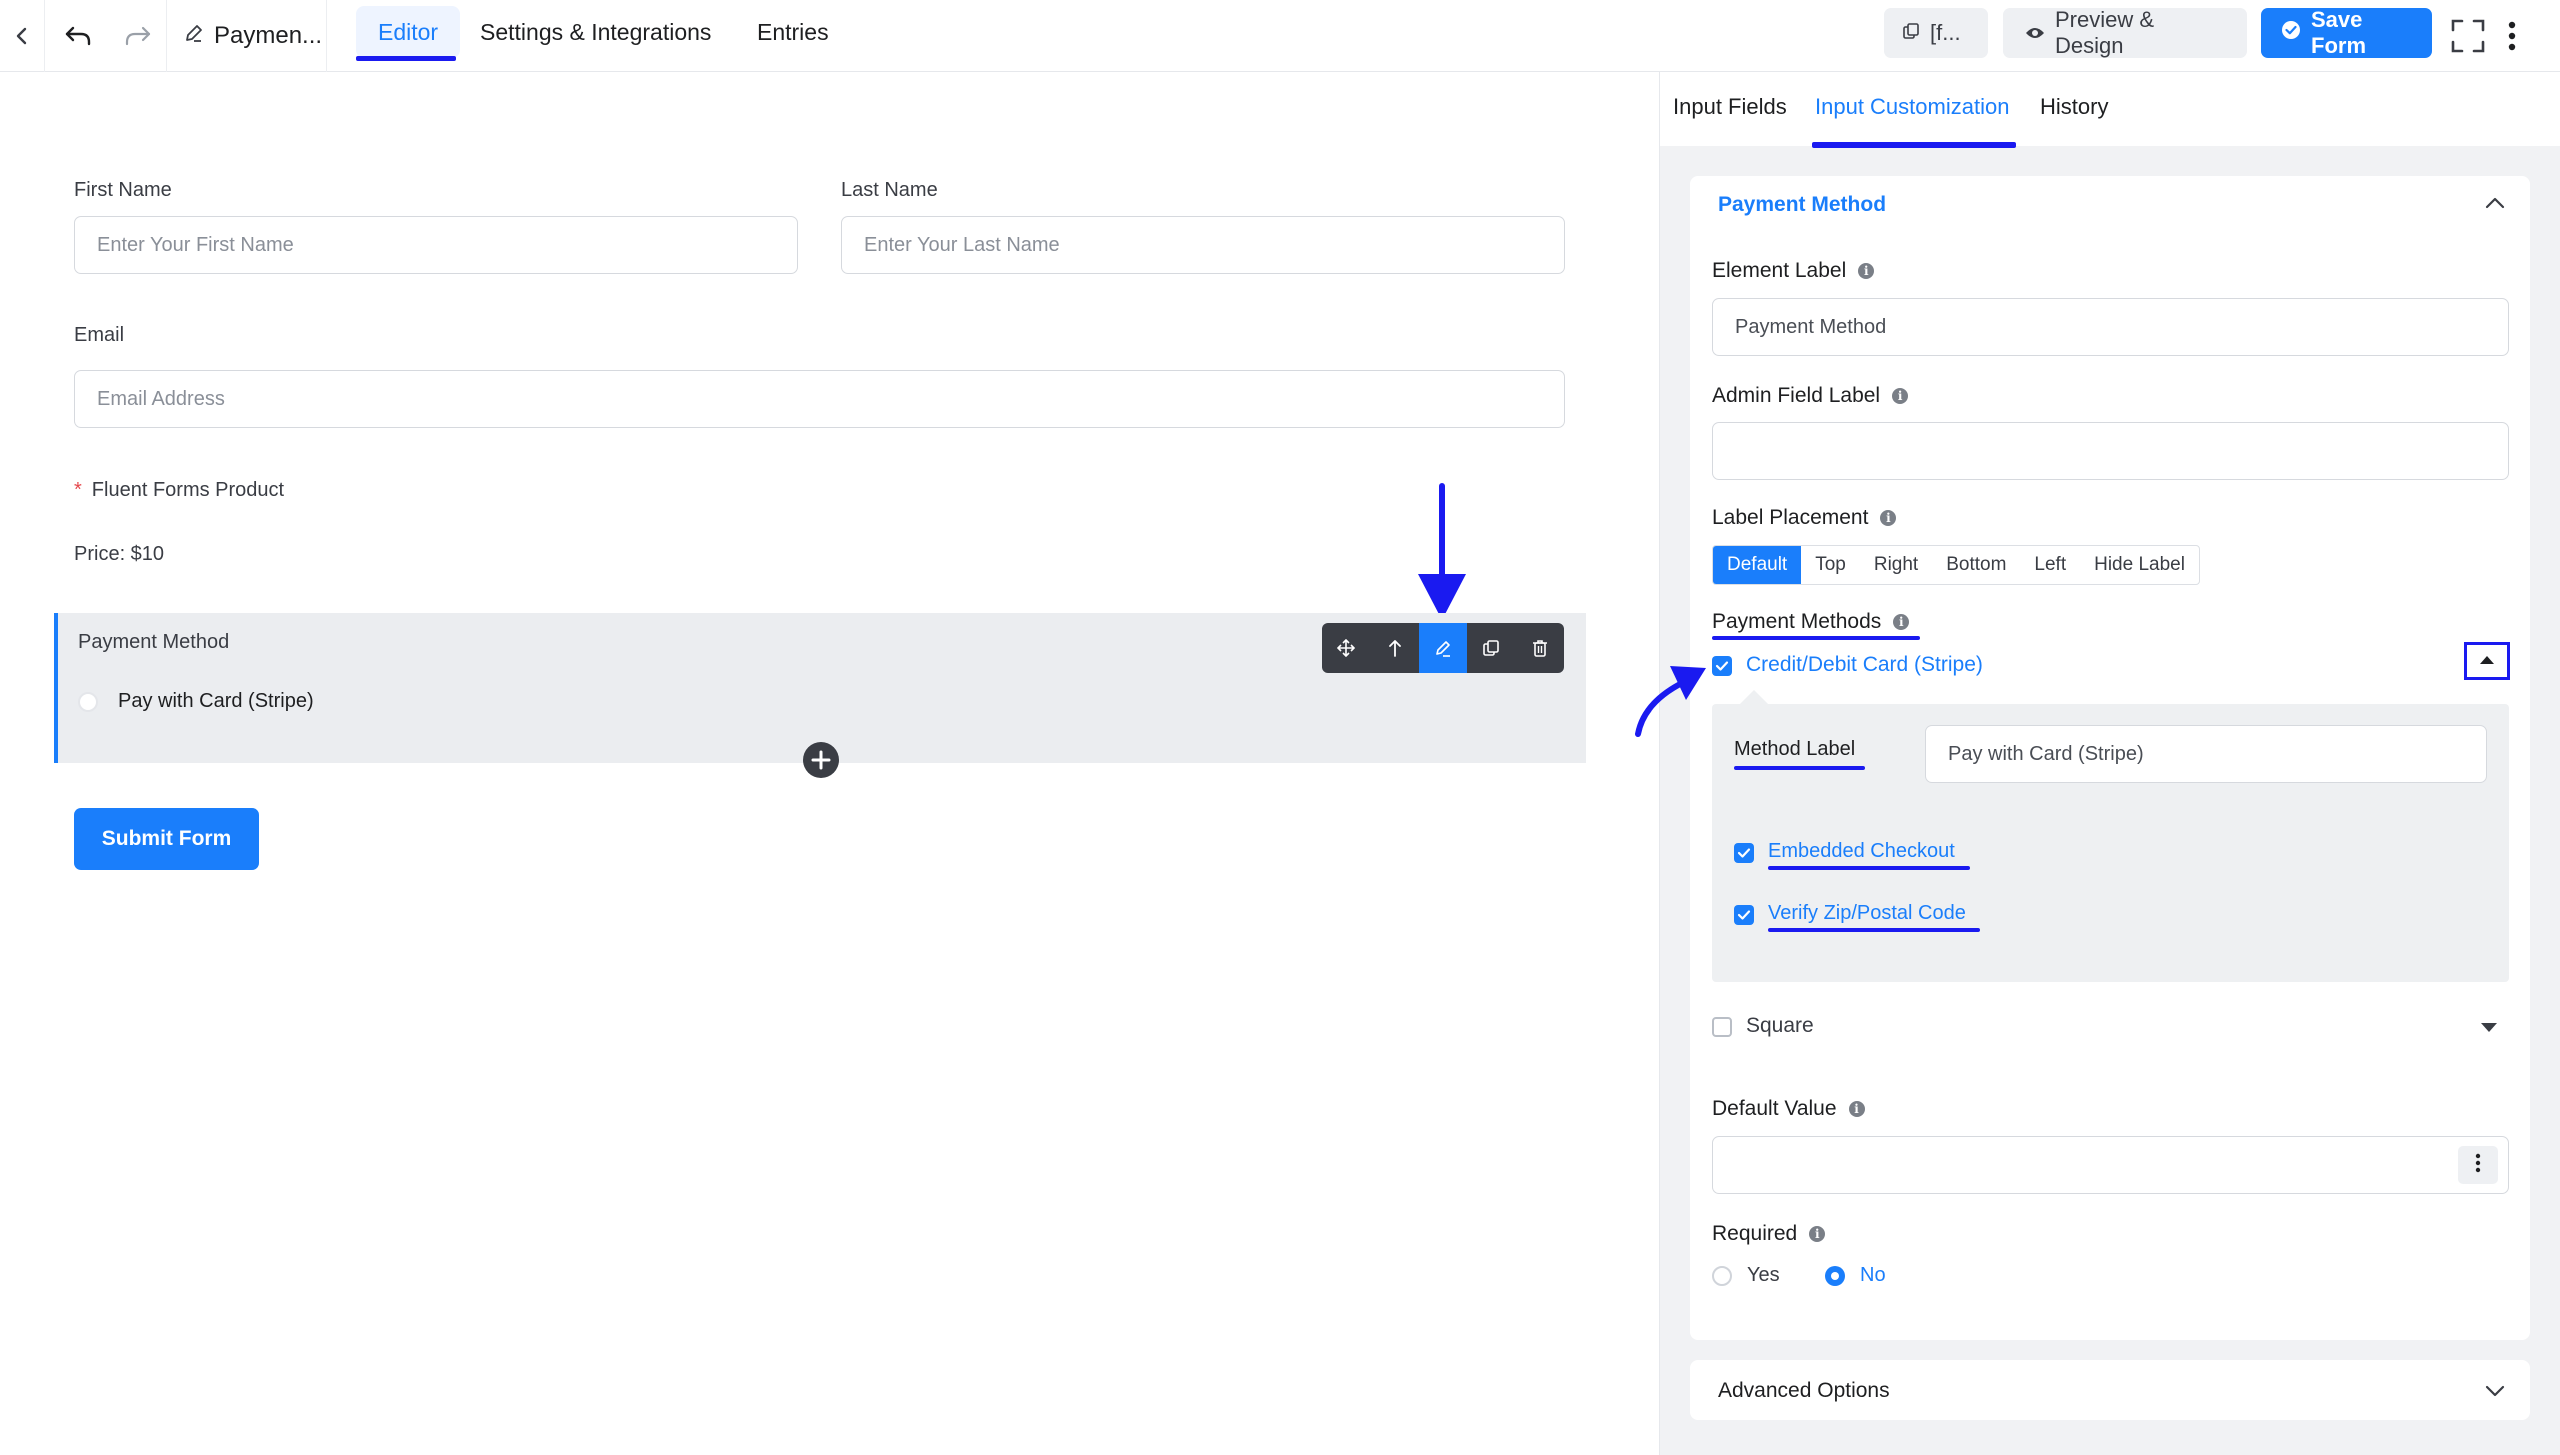 This screenshot has height=1455, width=2560. I want to click on required-no-radio, so click(1835, 1276).